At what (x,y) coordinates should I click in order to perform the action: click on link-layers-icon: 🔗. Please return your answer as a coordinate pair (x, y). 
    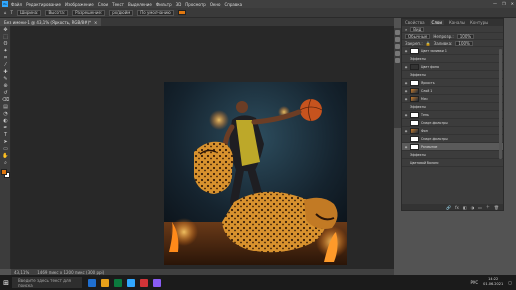
    Looking at the image, I should click on (448, 207).